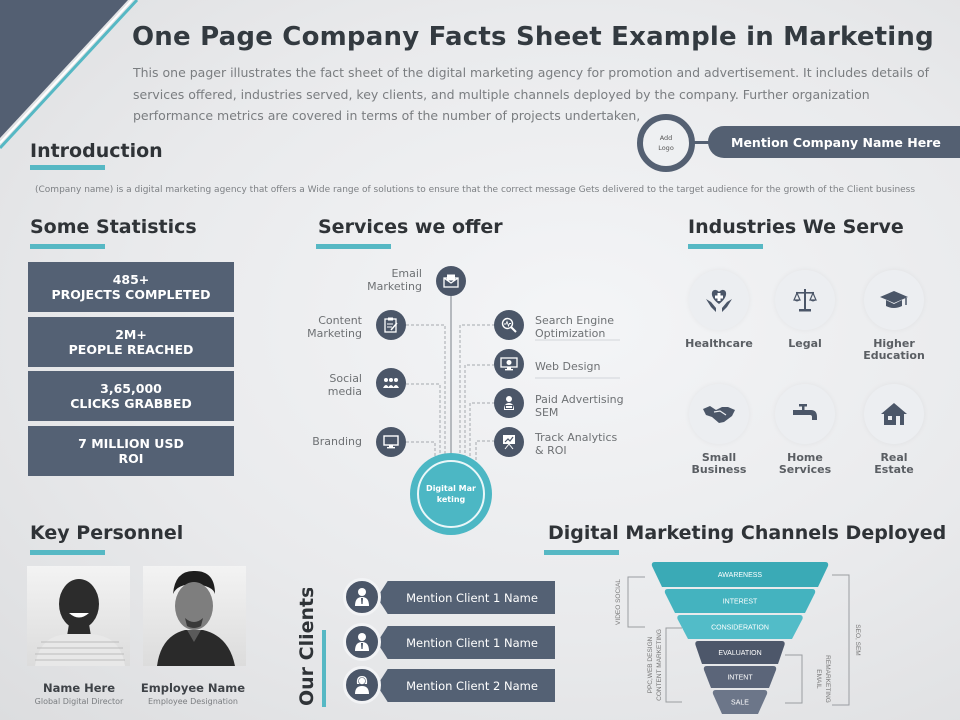 This screenshot has height=720, width=960. Describe the element at coordinates (334, 327) in the screenshot. I see `service-label: Content Marketing` at that location.